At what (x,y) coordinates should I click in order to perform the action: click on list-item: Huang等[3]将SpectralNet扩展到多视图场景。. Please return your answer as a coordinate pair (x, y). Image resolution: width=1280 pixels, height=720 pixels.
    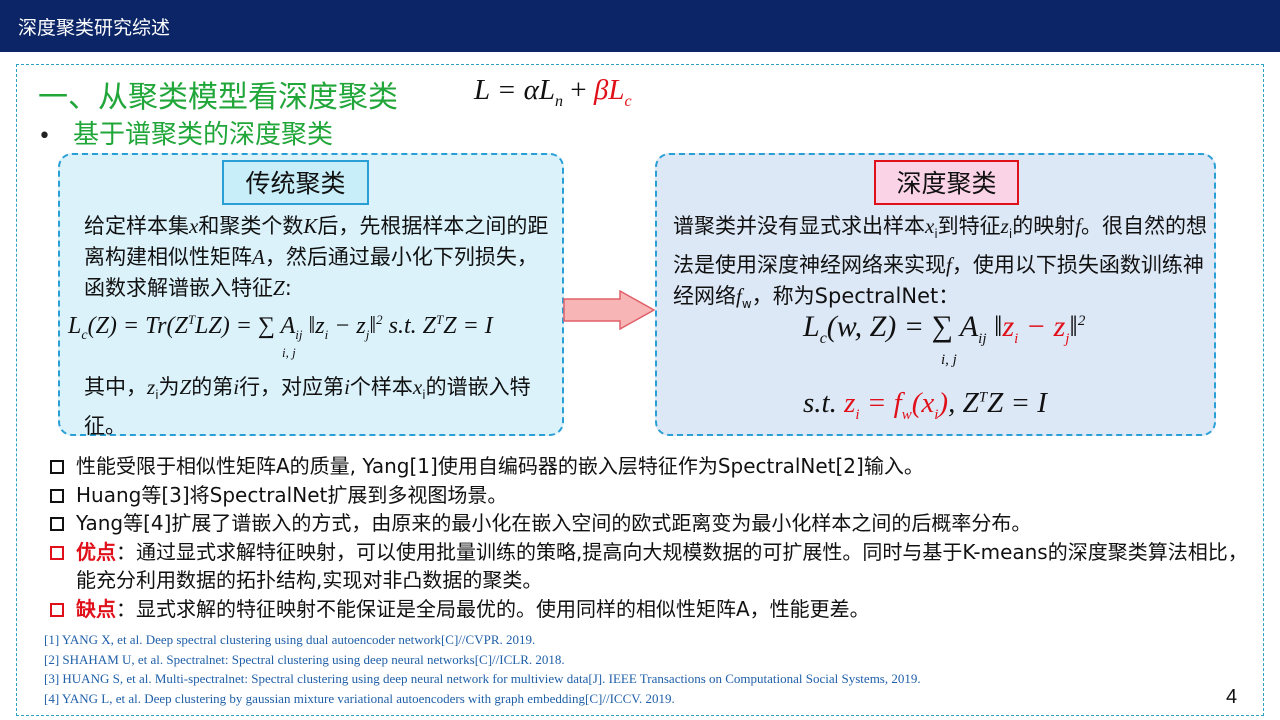
    Looking at the image, I should click on (648, 495).